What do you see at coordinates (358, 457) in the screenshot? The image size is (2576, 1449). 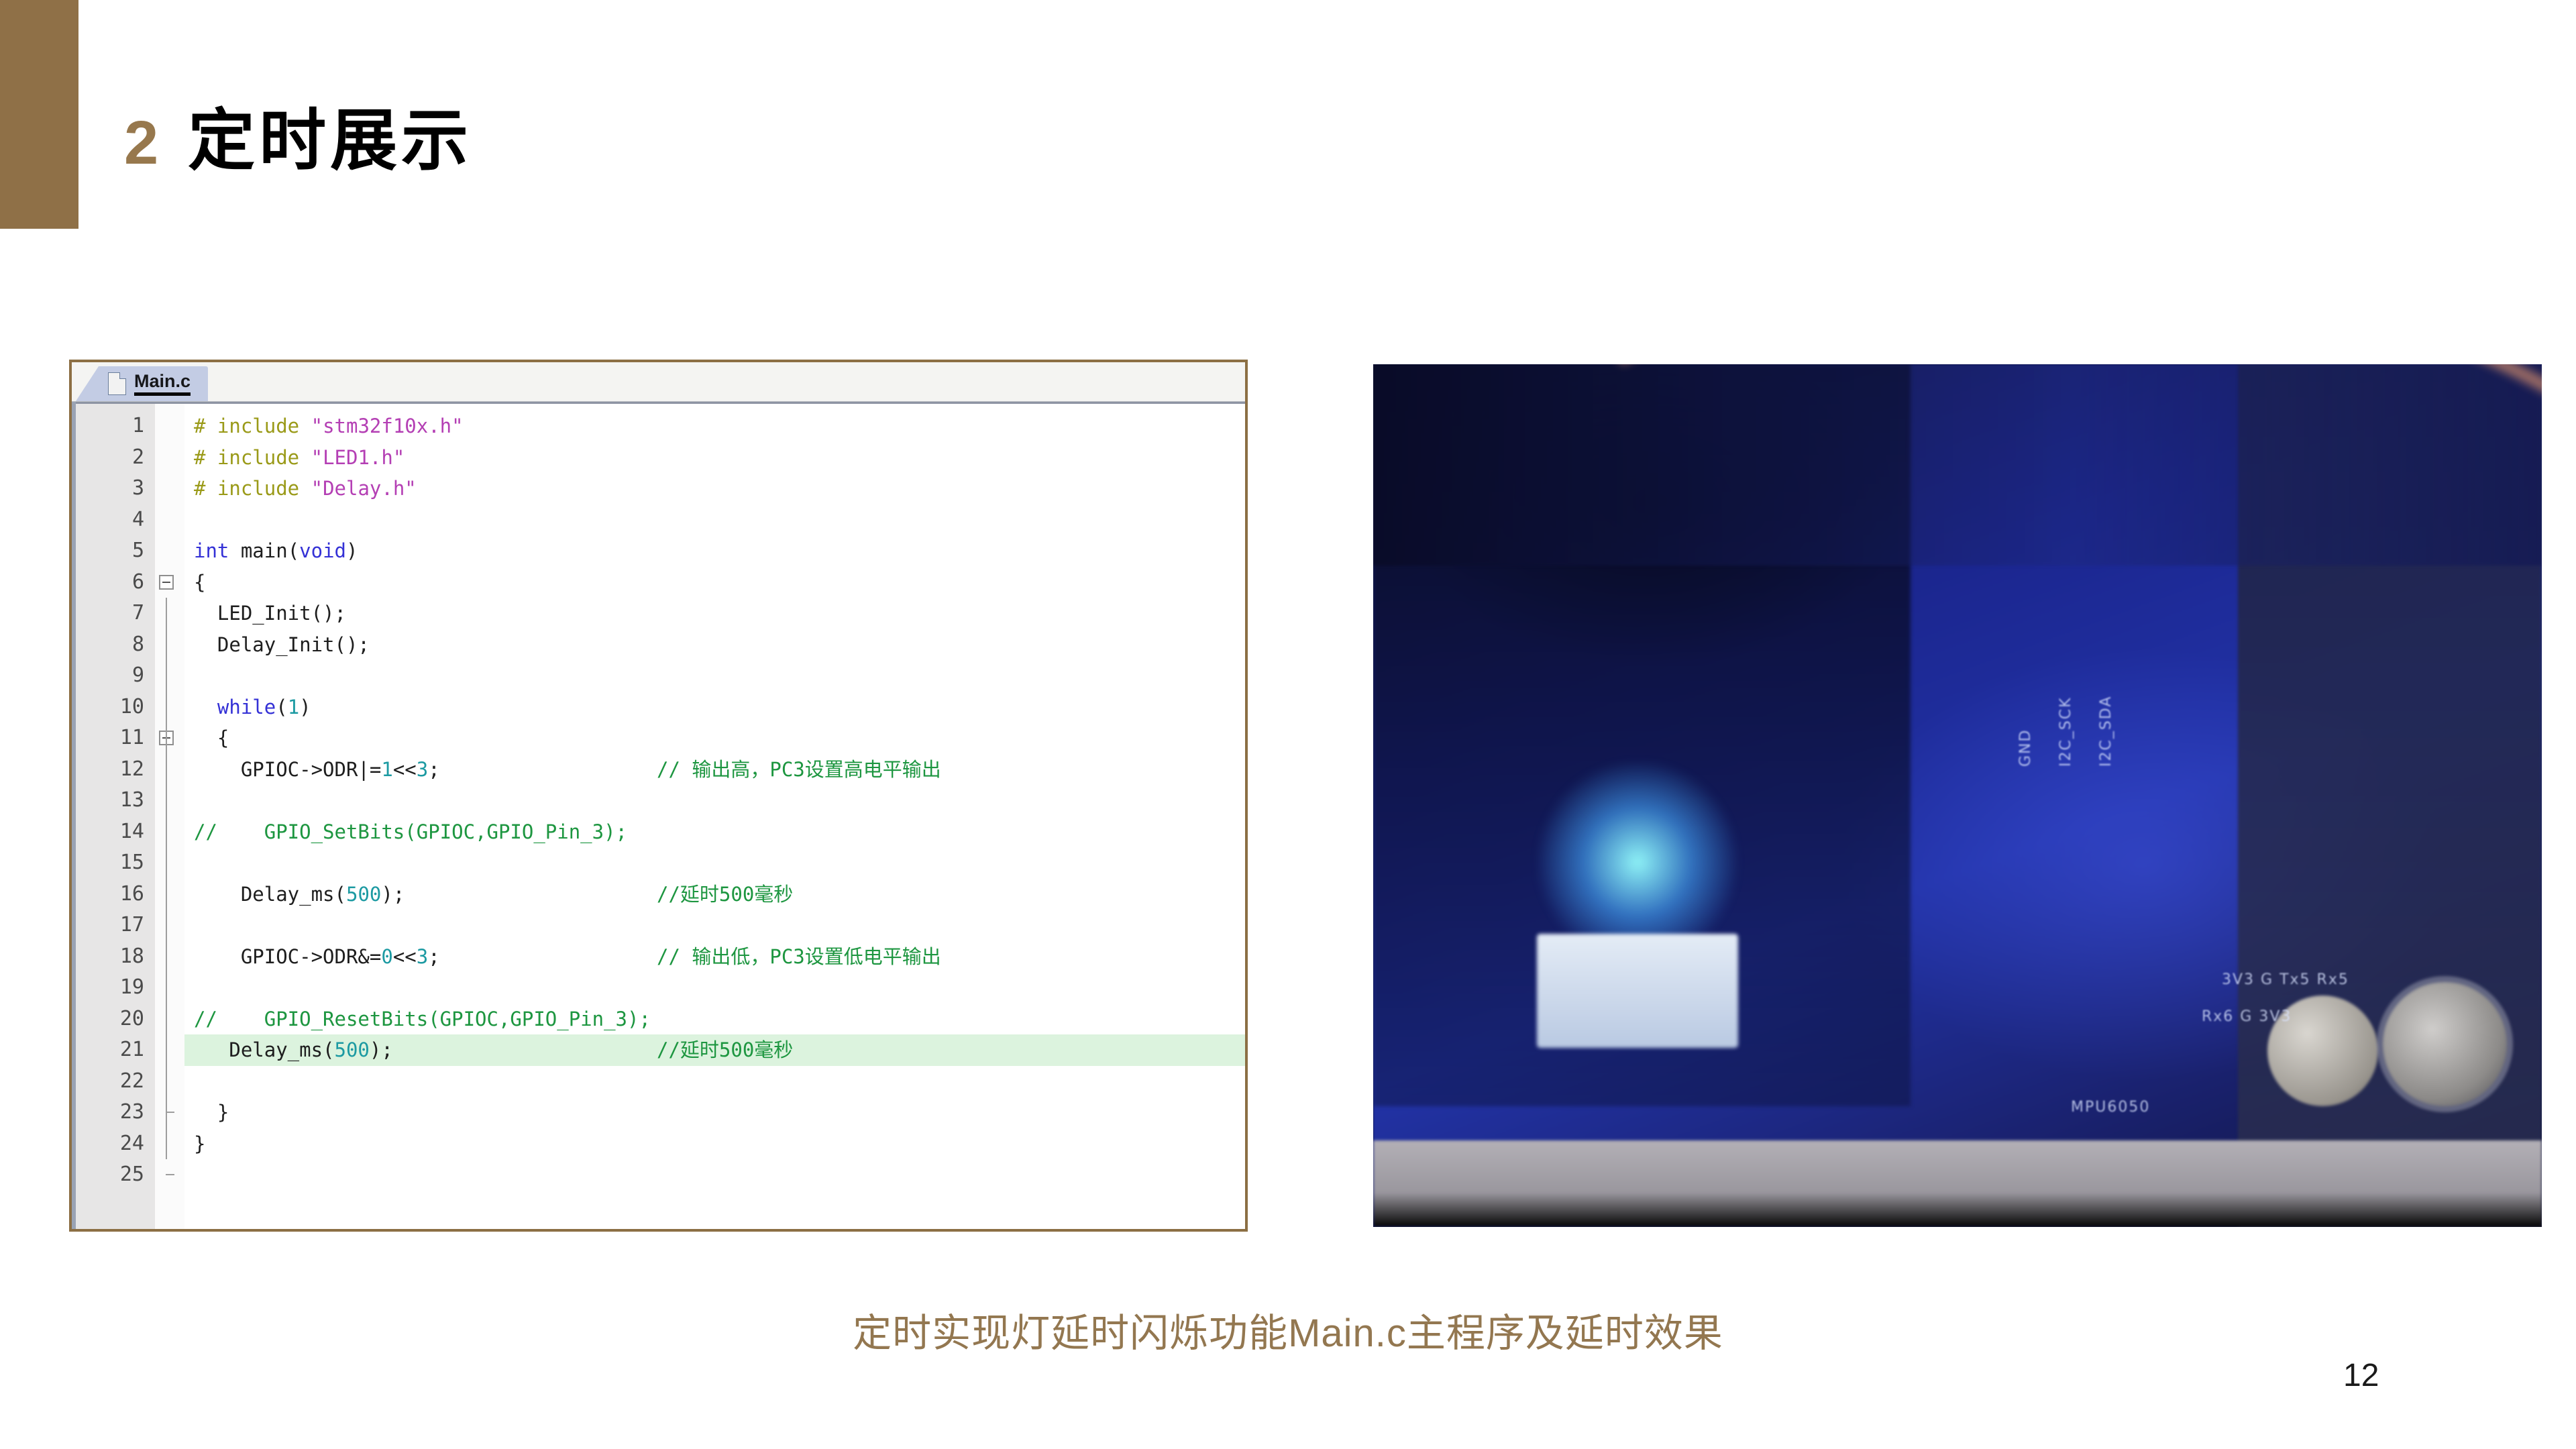 I see `code-token-str: "LED1.h"` at bounding box center [358, 457].